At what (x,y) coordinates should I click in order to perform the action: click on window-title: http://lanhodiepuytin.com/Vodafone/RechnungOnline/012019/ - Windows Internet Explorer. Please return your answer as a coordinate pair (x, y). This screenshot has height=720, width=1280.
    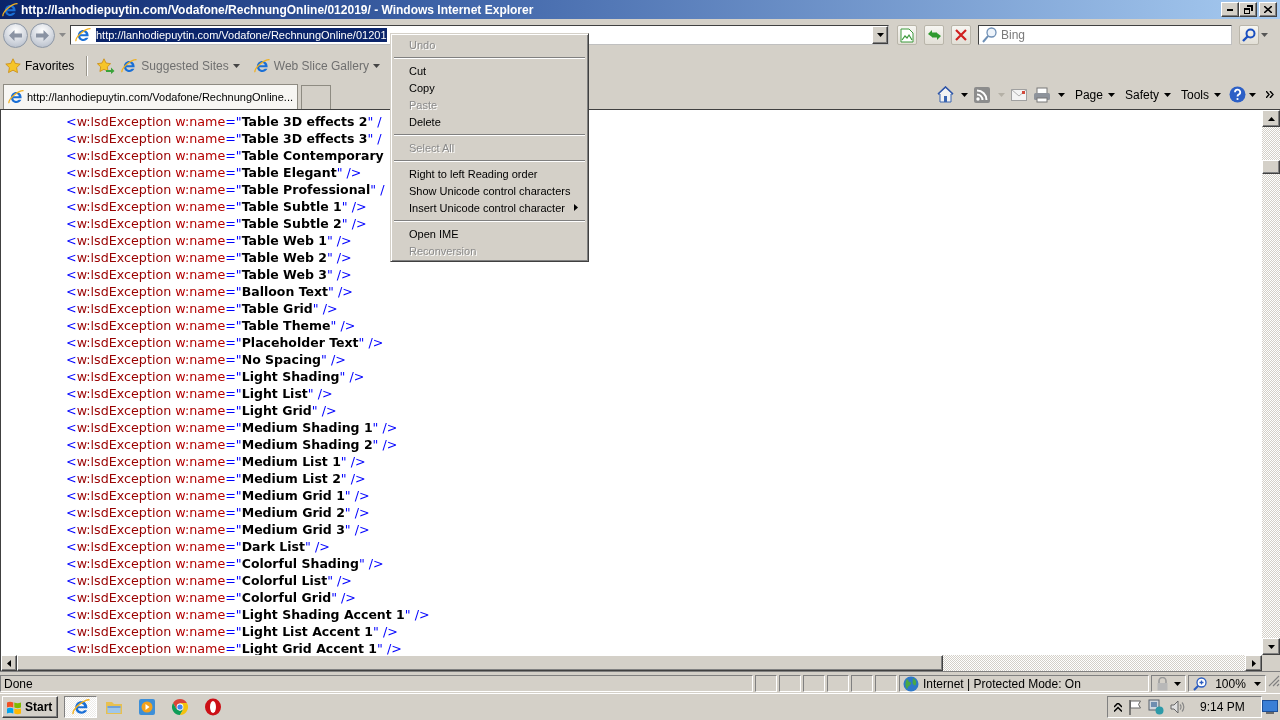
    Looking at the image, I should click on (278, 9).